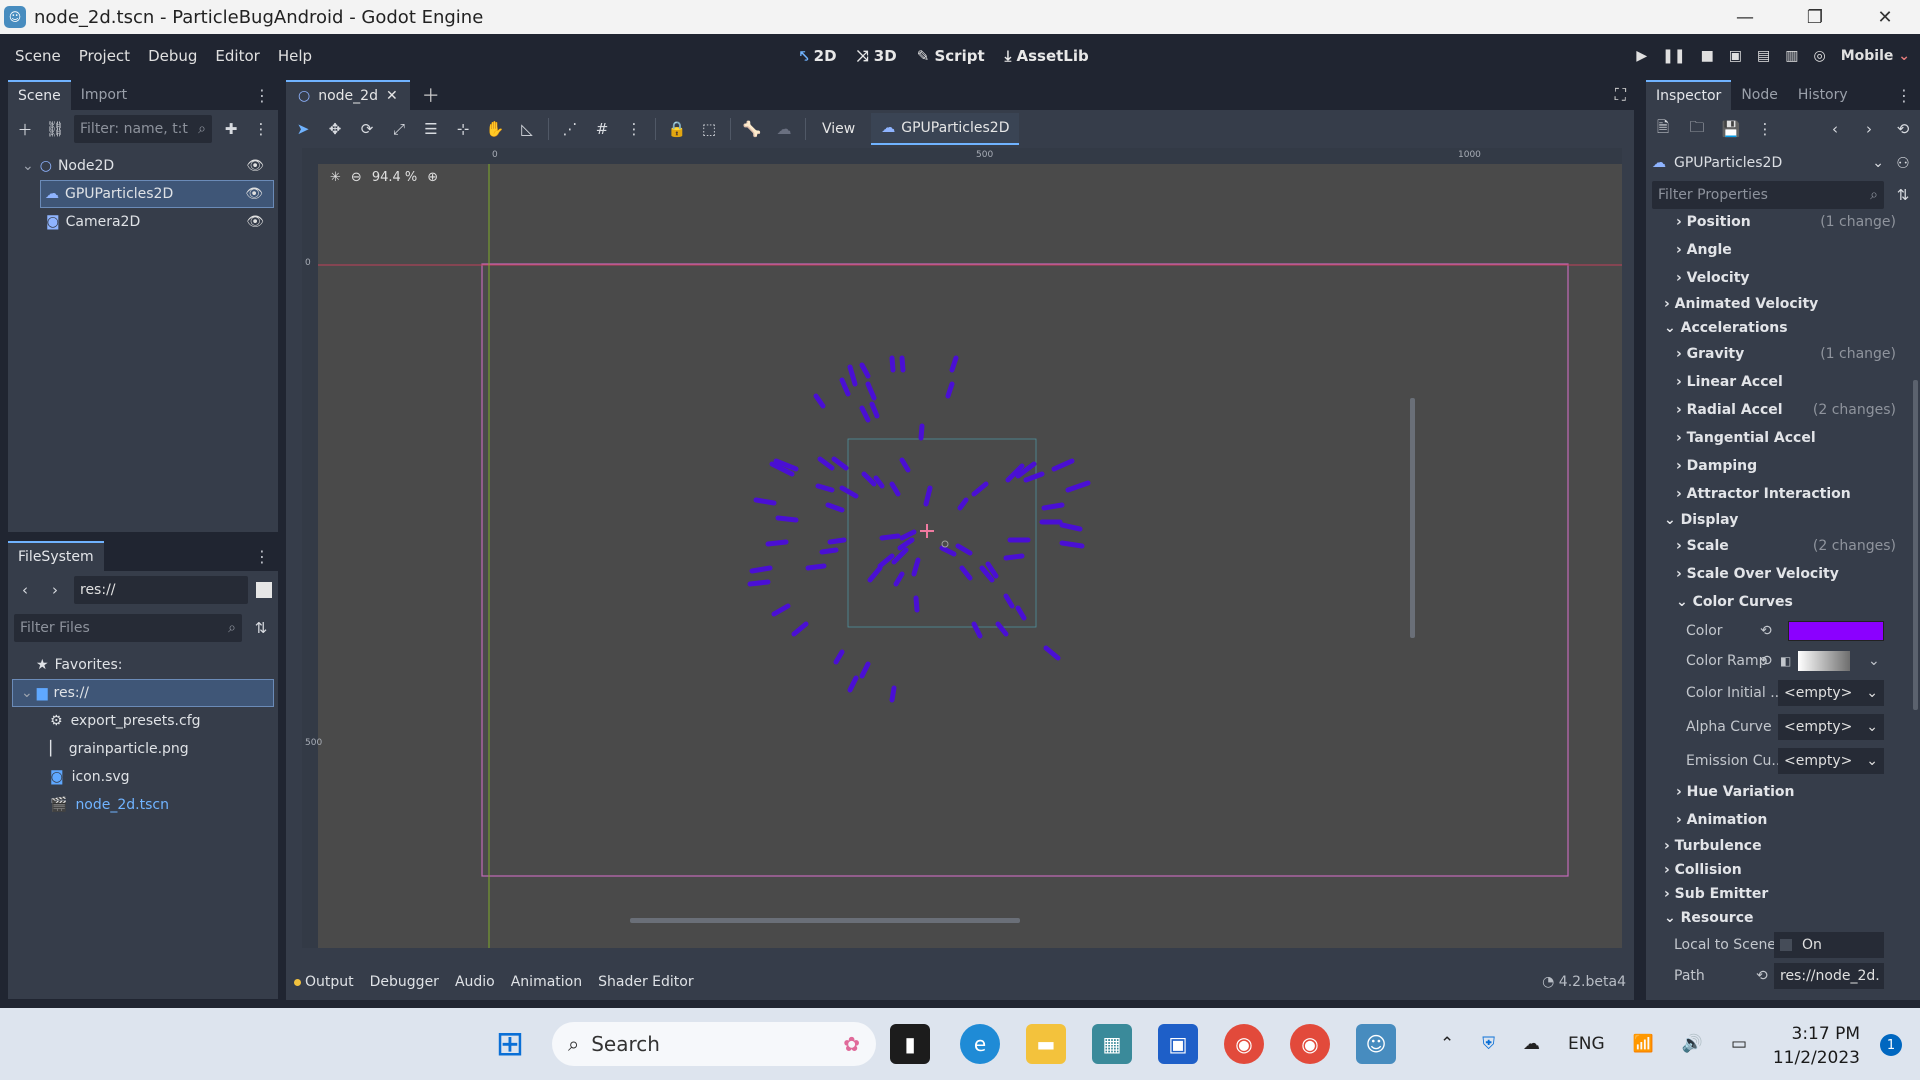 The image size is (1920, 1080). Describe the element at coordinates (1777, 438) in the screenshot. I see `prop-group-tangential-accel: › Tangential Accel` at that location.